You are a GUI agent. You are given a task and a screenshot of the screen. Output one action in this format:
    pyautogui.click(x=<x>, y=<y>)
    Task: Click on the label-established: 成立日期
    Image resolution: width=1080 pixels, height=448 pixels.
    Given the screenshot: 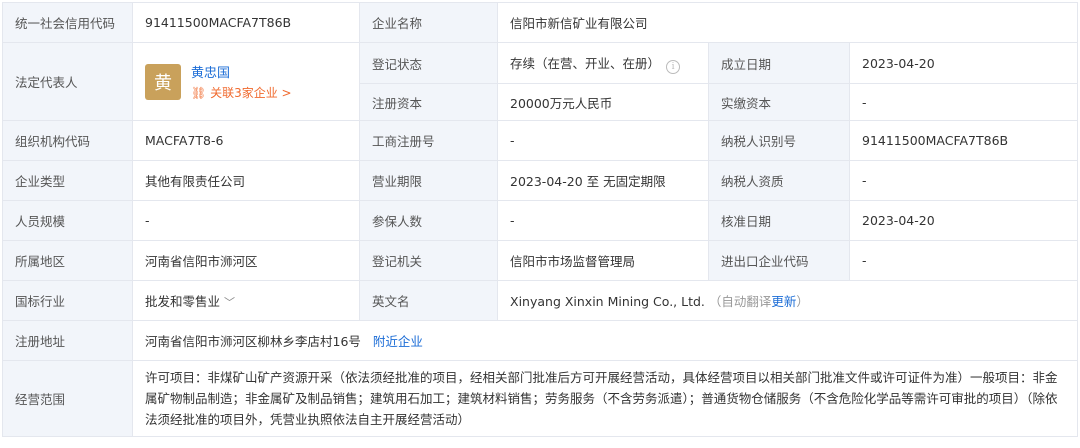 What is the action you would take?
    pyautogui.click(x=779, y=63)
    